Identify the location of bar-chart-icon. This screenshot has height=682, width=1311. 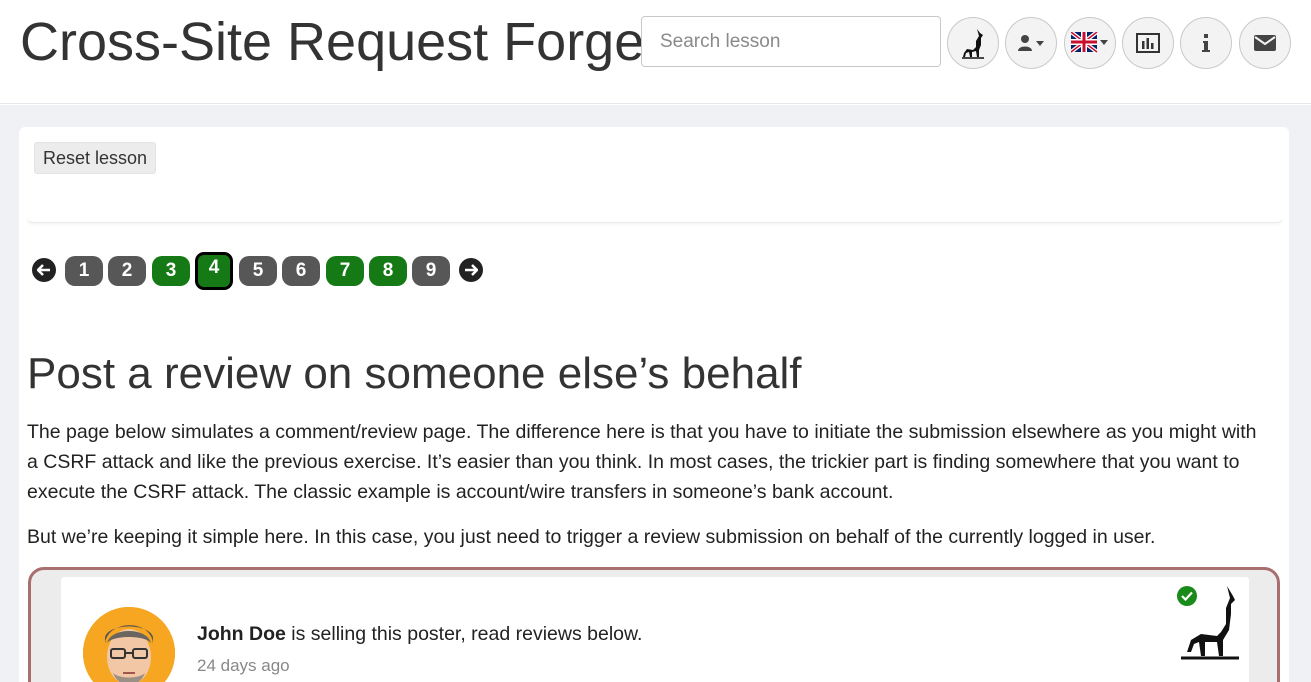
(1148, 43).